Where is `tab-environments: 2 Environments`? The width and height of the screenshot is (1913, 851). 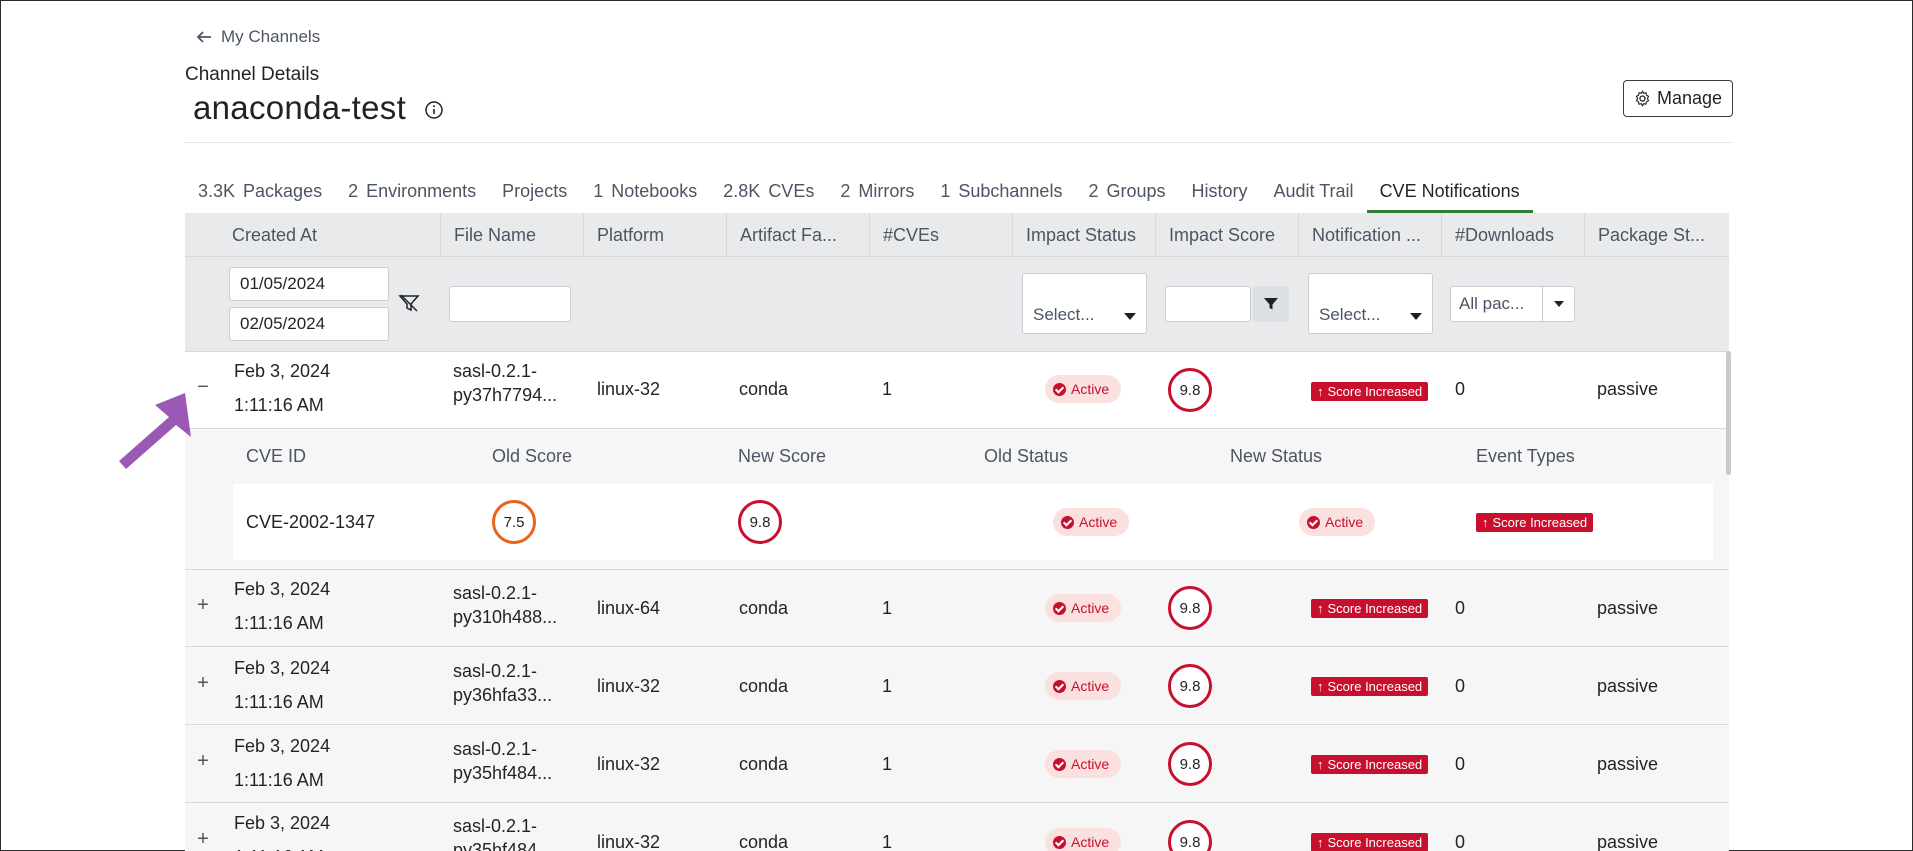
tab-environments: 2 Environments is located at coordinates (412, 193).